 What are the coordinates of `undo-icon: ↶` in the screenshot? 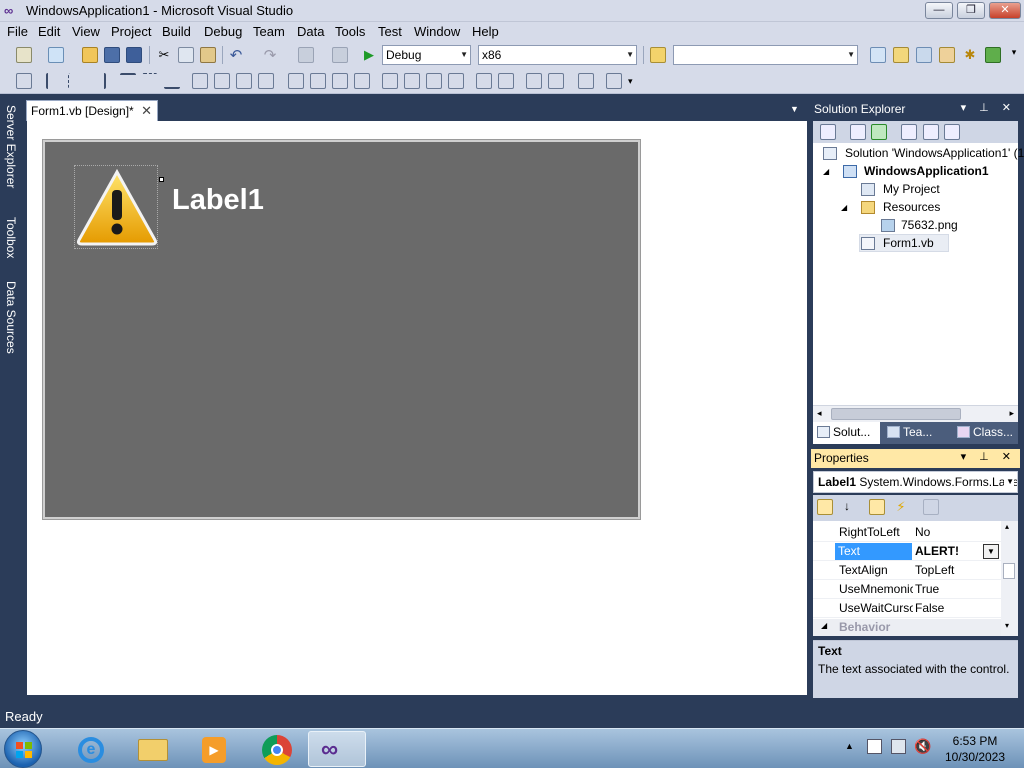 It's located at (236, 55).